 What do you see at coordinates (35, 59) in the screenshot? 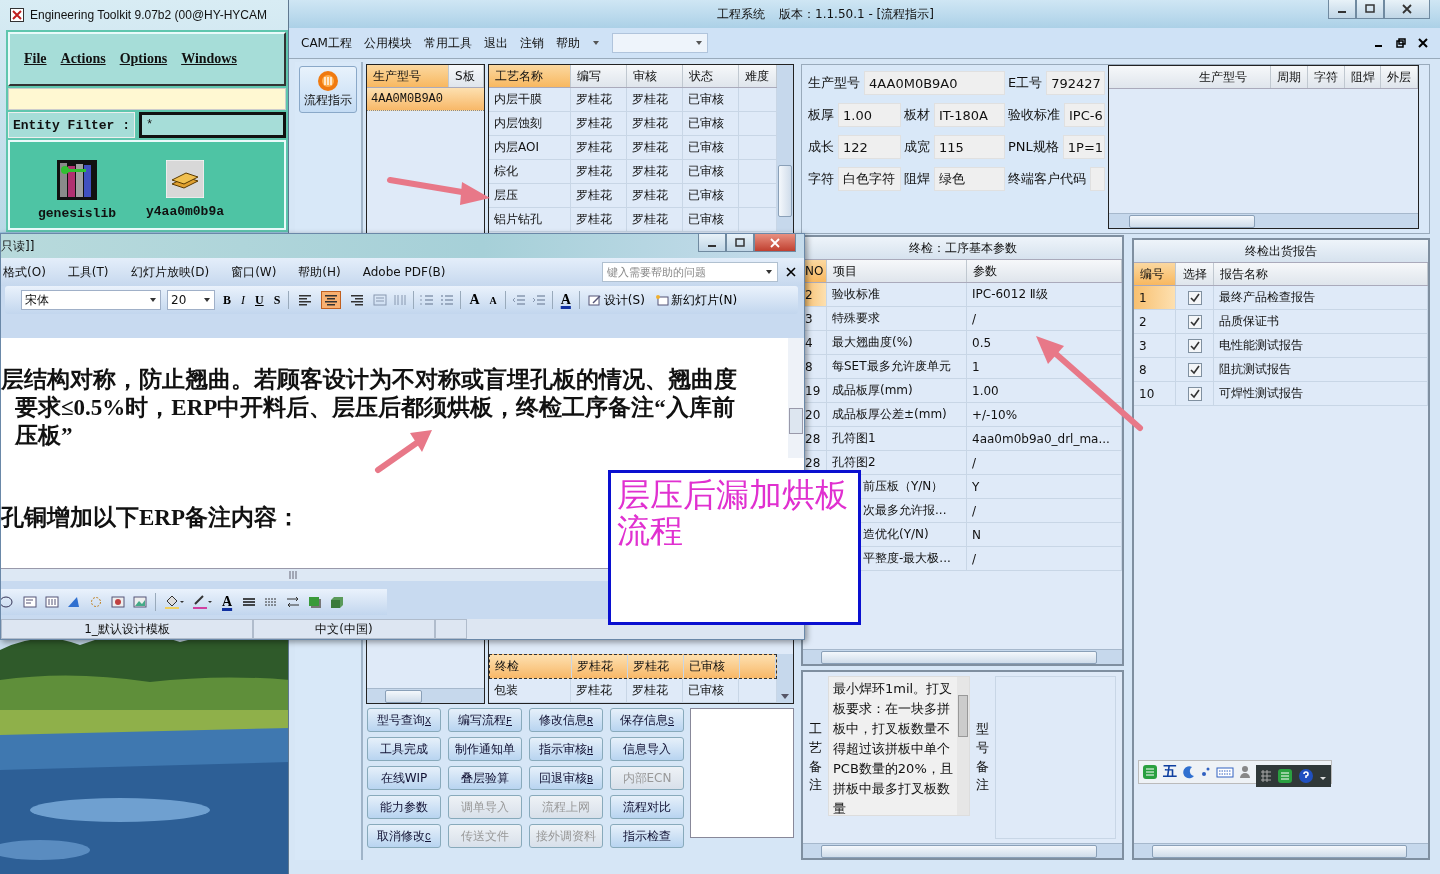
I see `menu-item: File` at bounding box center [35, 59].